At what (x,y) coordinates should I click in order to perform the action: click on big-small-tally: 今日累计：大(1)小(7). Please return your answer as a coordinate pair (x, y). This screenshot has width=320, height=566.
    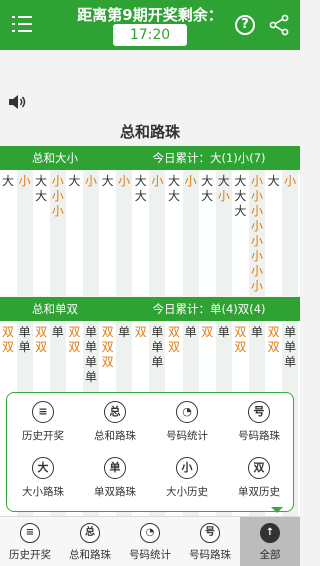
    Looking at the image, I should click on (209, 158).